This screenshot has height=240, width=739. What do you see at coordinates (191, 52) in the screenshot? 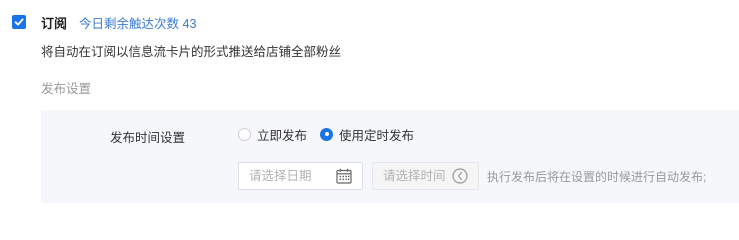
I see `subscription-description: 将自动在订阅以信息流卡片的形式推送给店铺全部粉丝` at bounding box center [191, 52].